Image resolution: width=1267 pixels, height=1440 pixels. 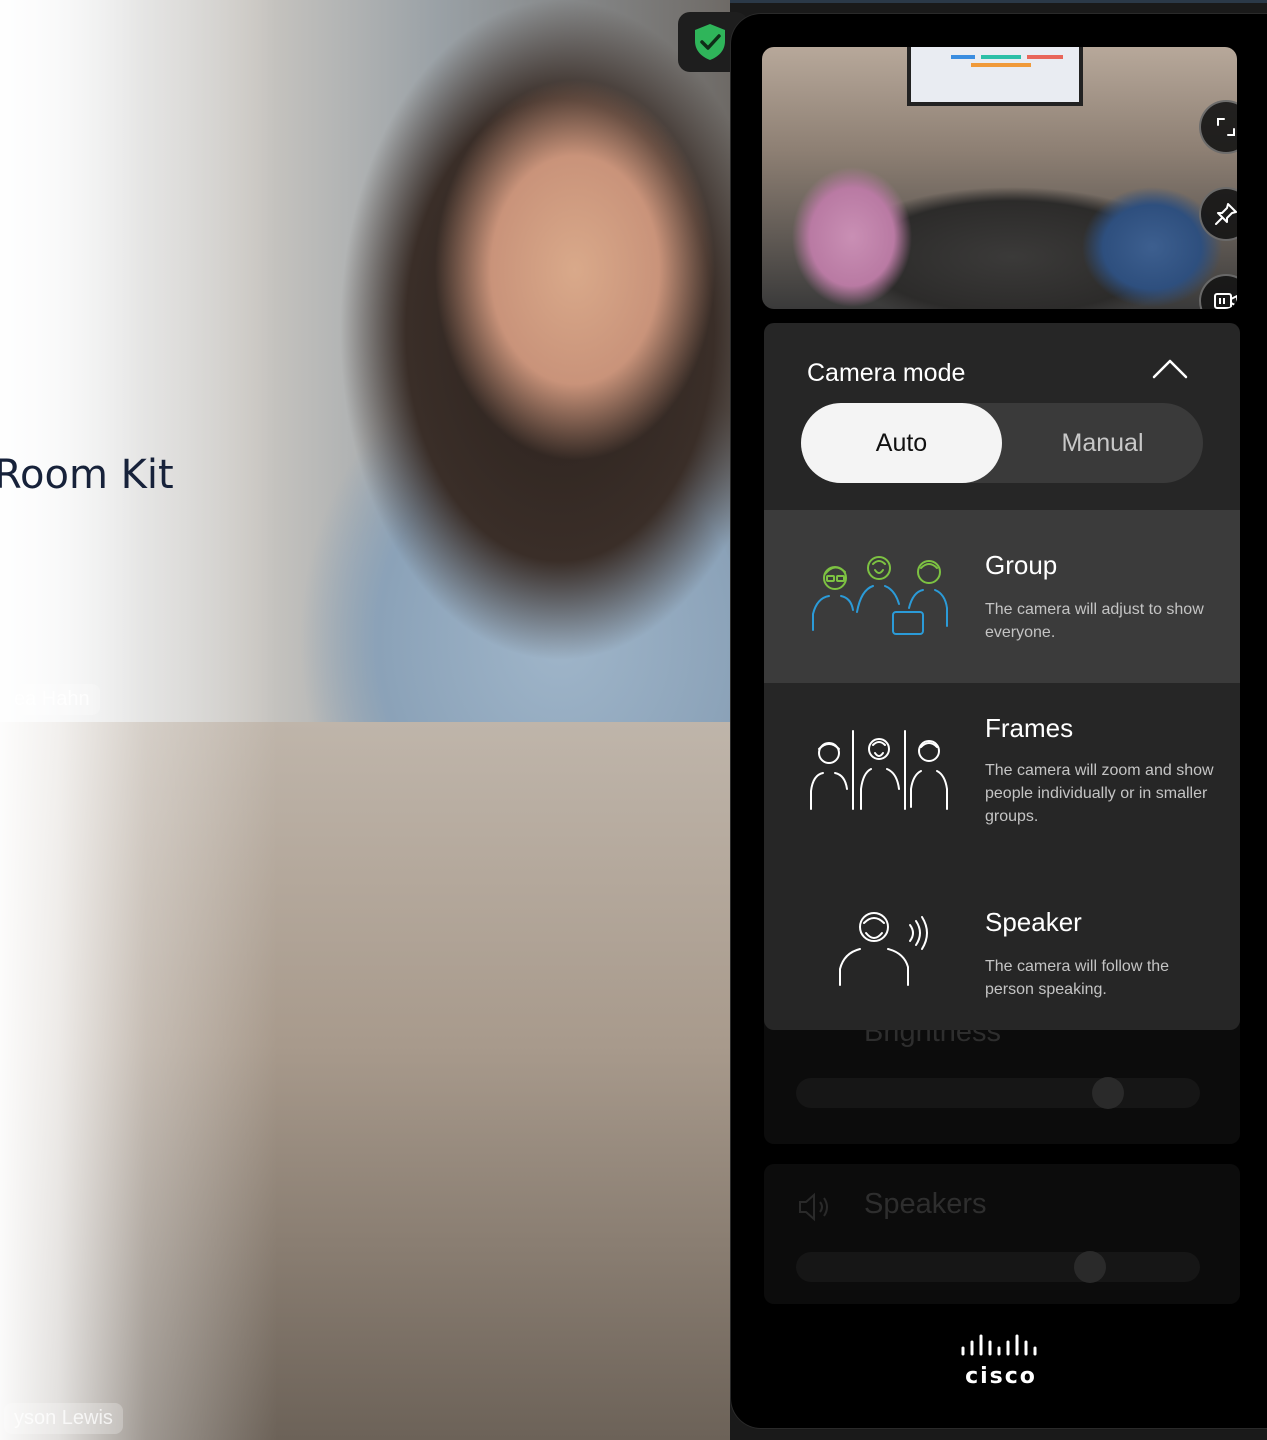 I want to click on participant-name-tag: ea Hahn, so click(x=52, y=699).